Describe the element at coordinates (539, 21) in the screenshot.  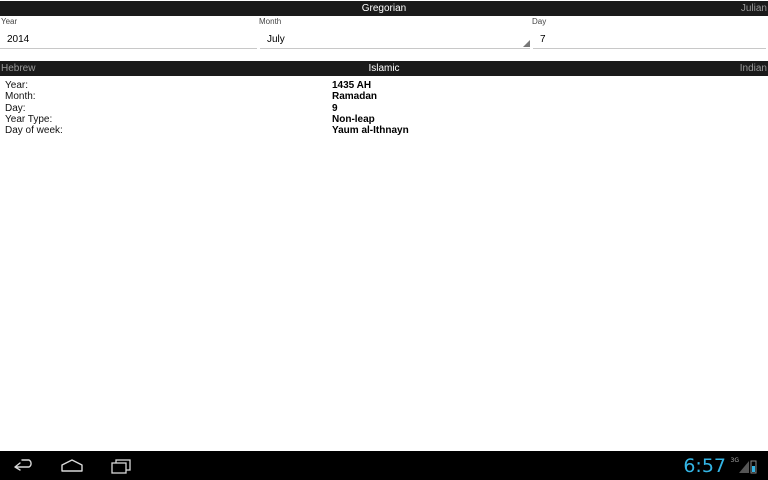
I see `day-label: Day` at that location.